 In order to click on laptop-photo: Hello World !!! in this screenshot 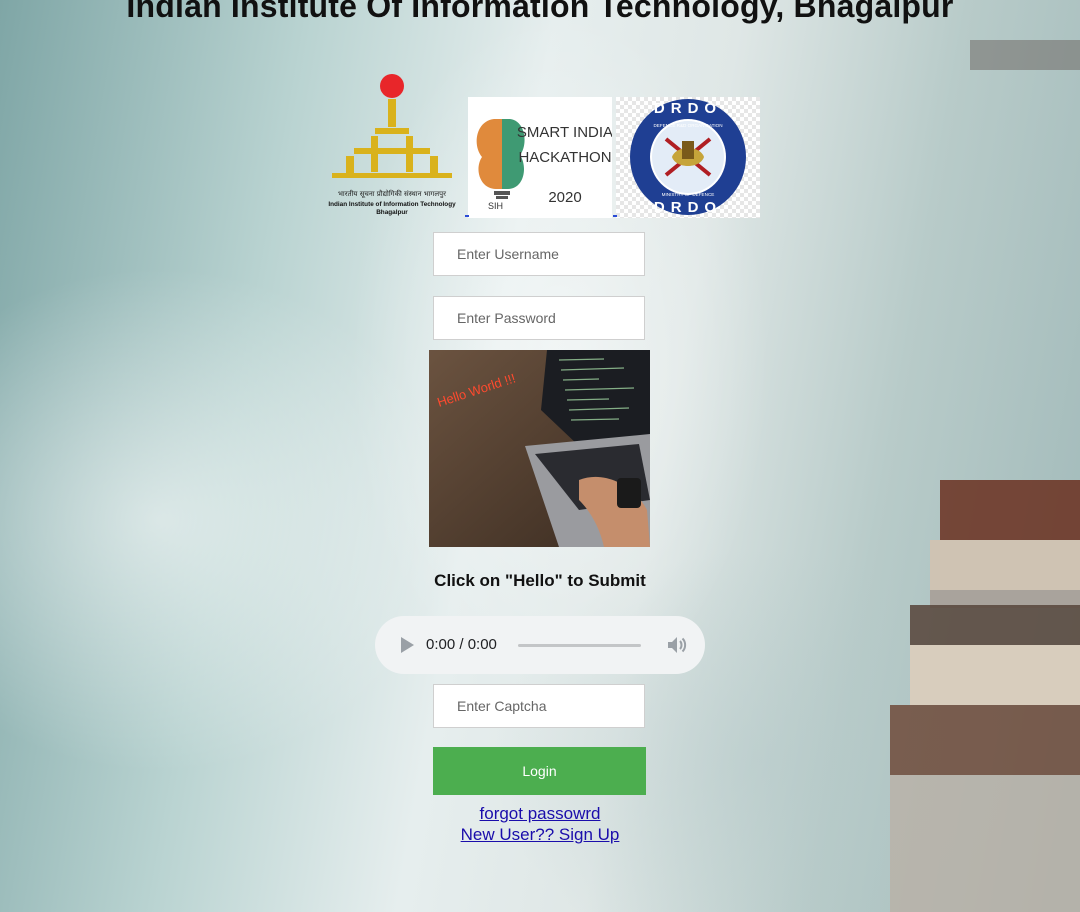, I will do `click(539, 448)`.